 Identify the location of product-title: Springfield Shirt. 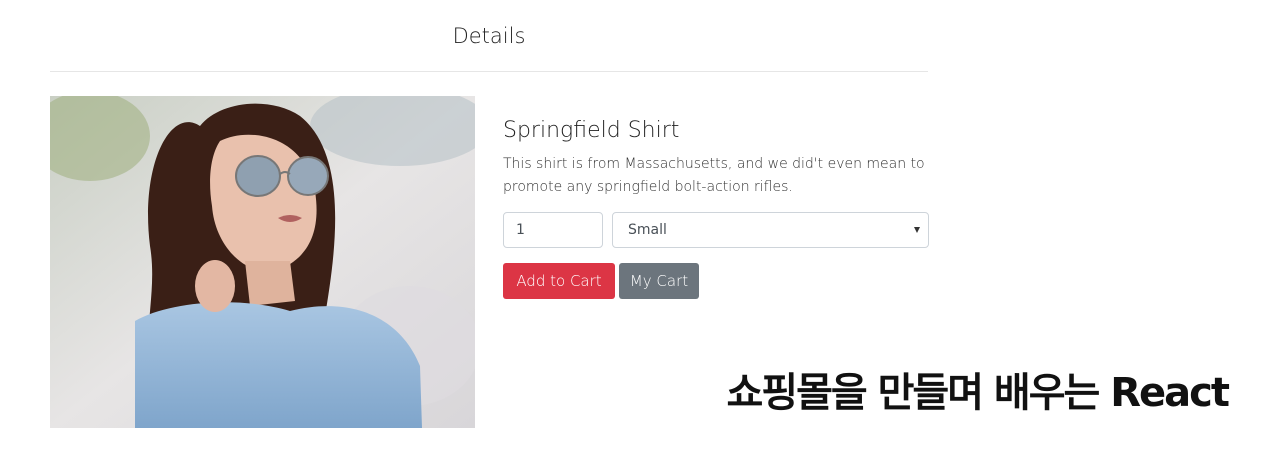
(591, 130).